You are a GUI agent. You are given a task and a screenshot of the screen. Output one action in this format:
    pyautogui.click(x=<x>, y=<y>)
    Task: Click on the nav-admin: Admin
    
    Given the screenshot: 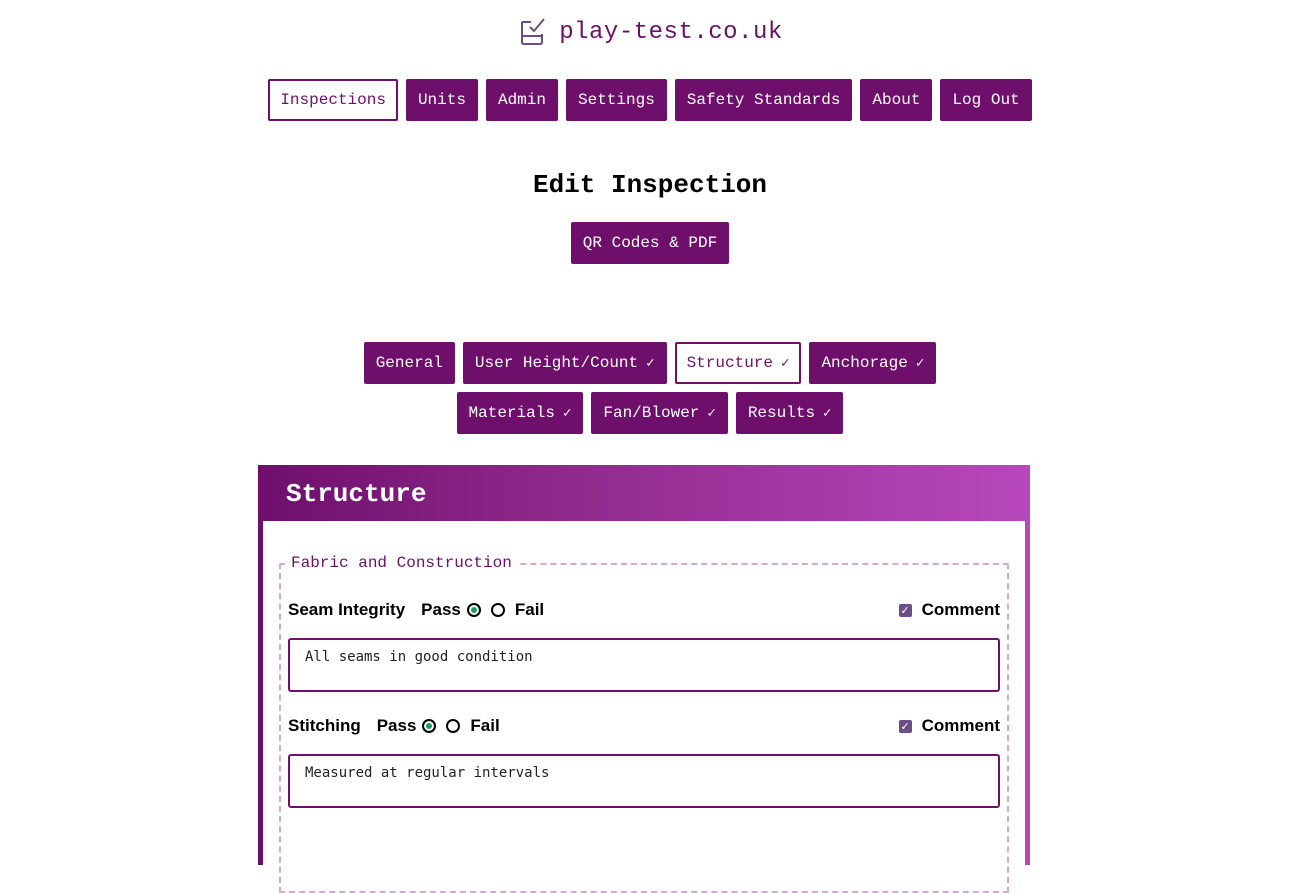 What is the action you would take?
    pyautogui.click(x=521, y=100)
    